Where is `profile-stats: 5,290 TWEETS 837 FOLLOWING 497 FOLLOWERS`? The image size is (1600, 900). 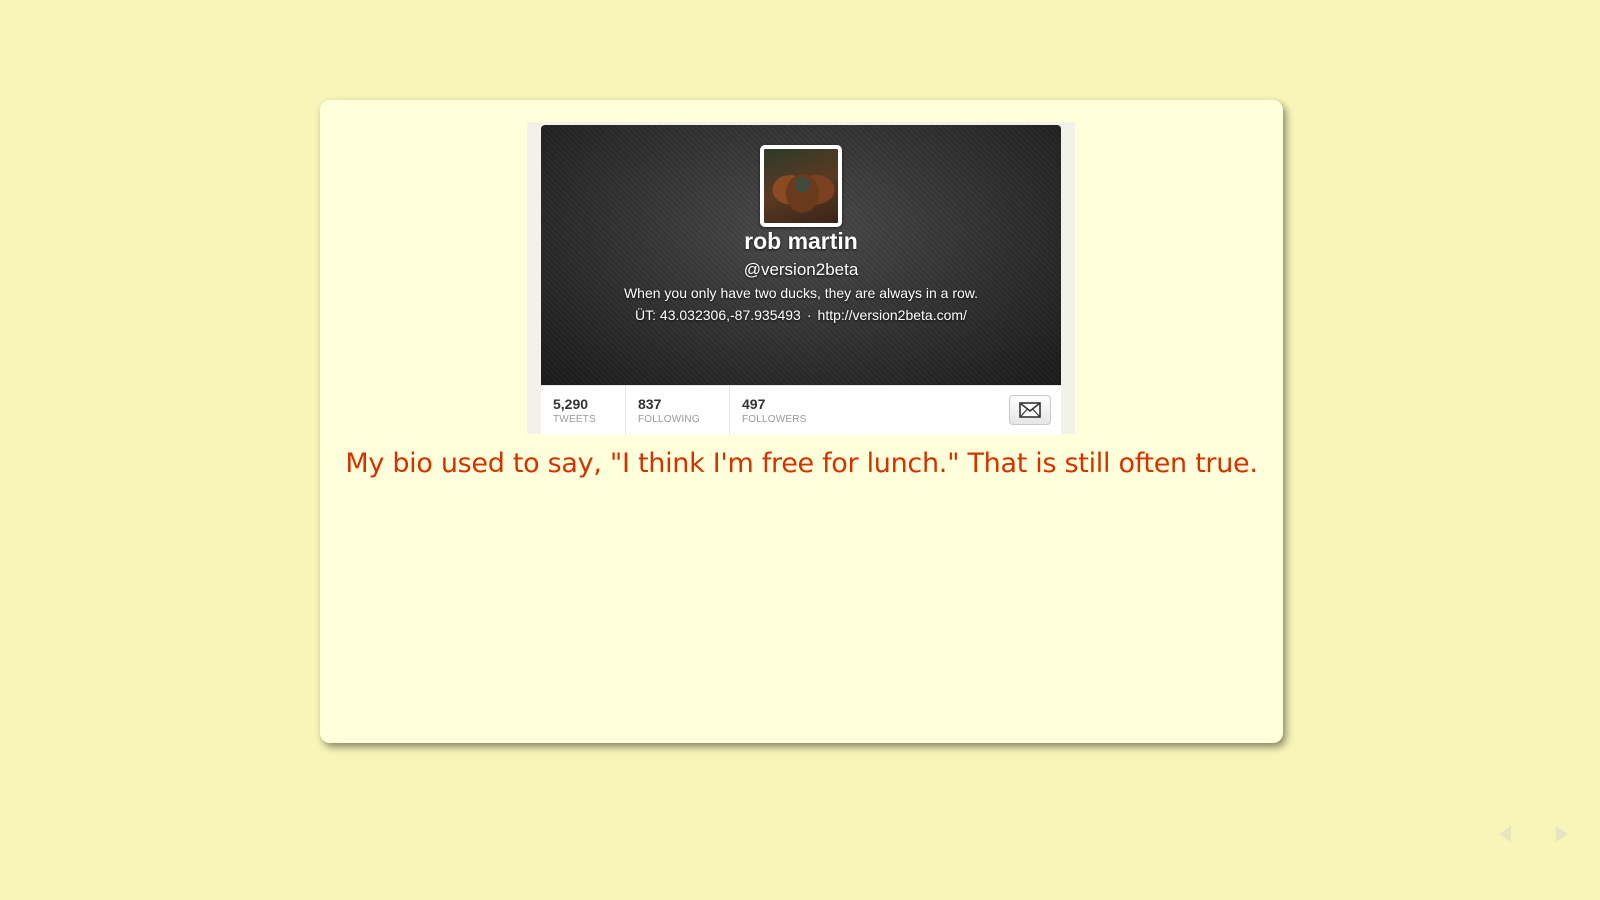
profile-stats: 5,290 TWEETS 837 FOLLOWING 497 FOLLOWERS is located at coordinates (801, 410).